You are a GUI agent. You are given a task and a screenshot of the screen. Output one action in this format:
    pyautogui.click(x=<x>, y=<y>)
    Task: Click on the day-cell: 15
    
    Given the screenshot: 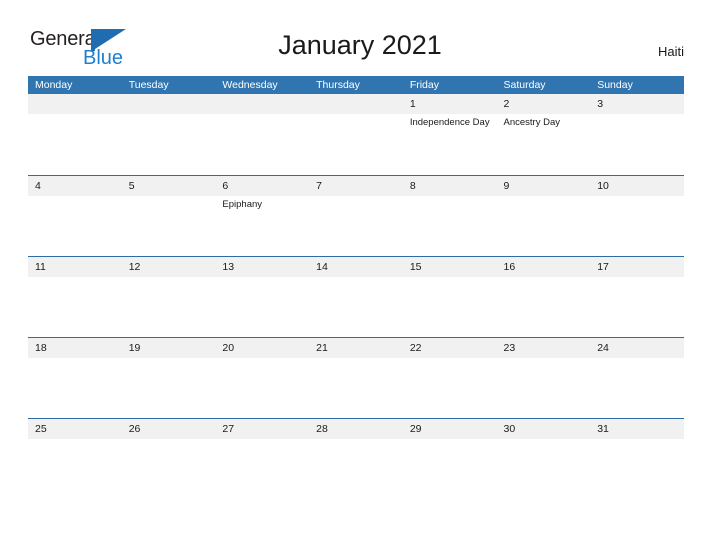 What is the action you would take?
    pyautogui.click(x=450, y=297)
    